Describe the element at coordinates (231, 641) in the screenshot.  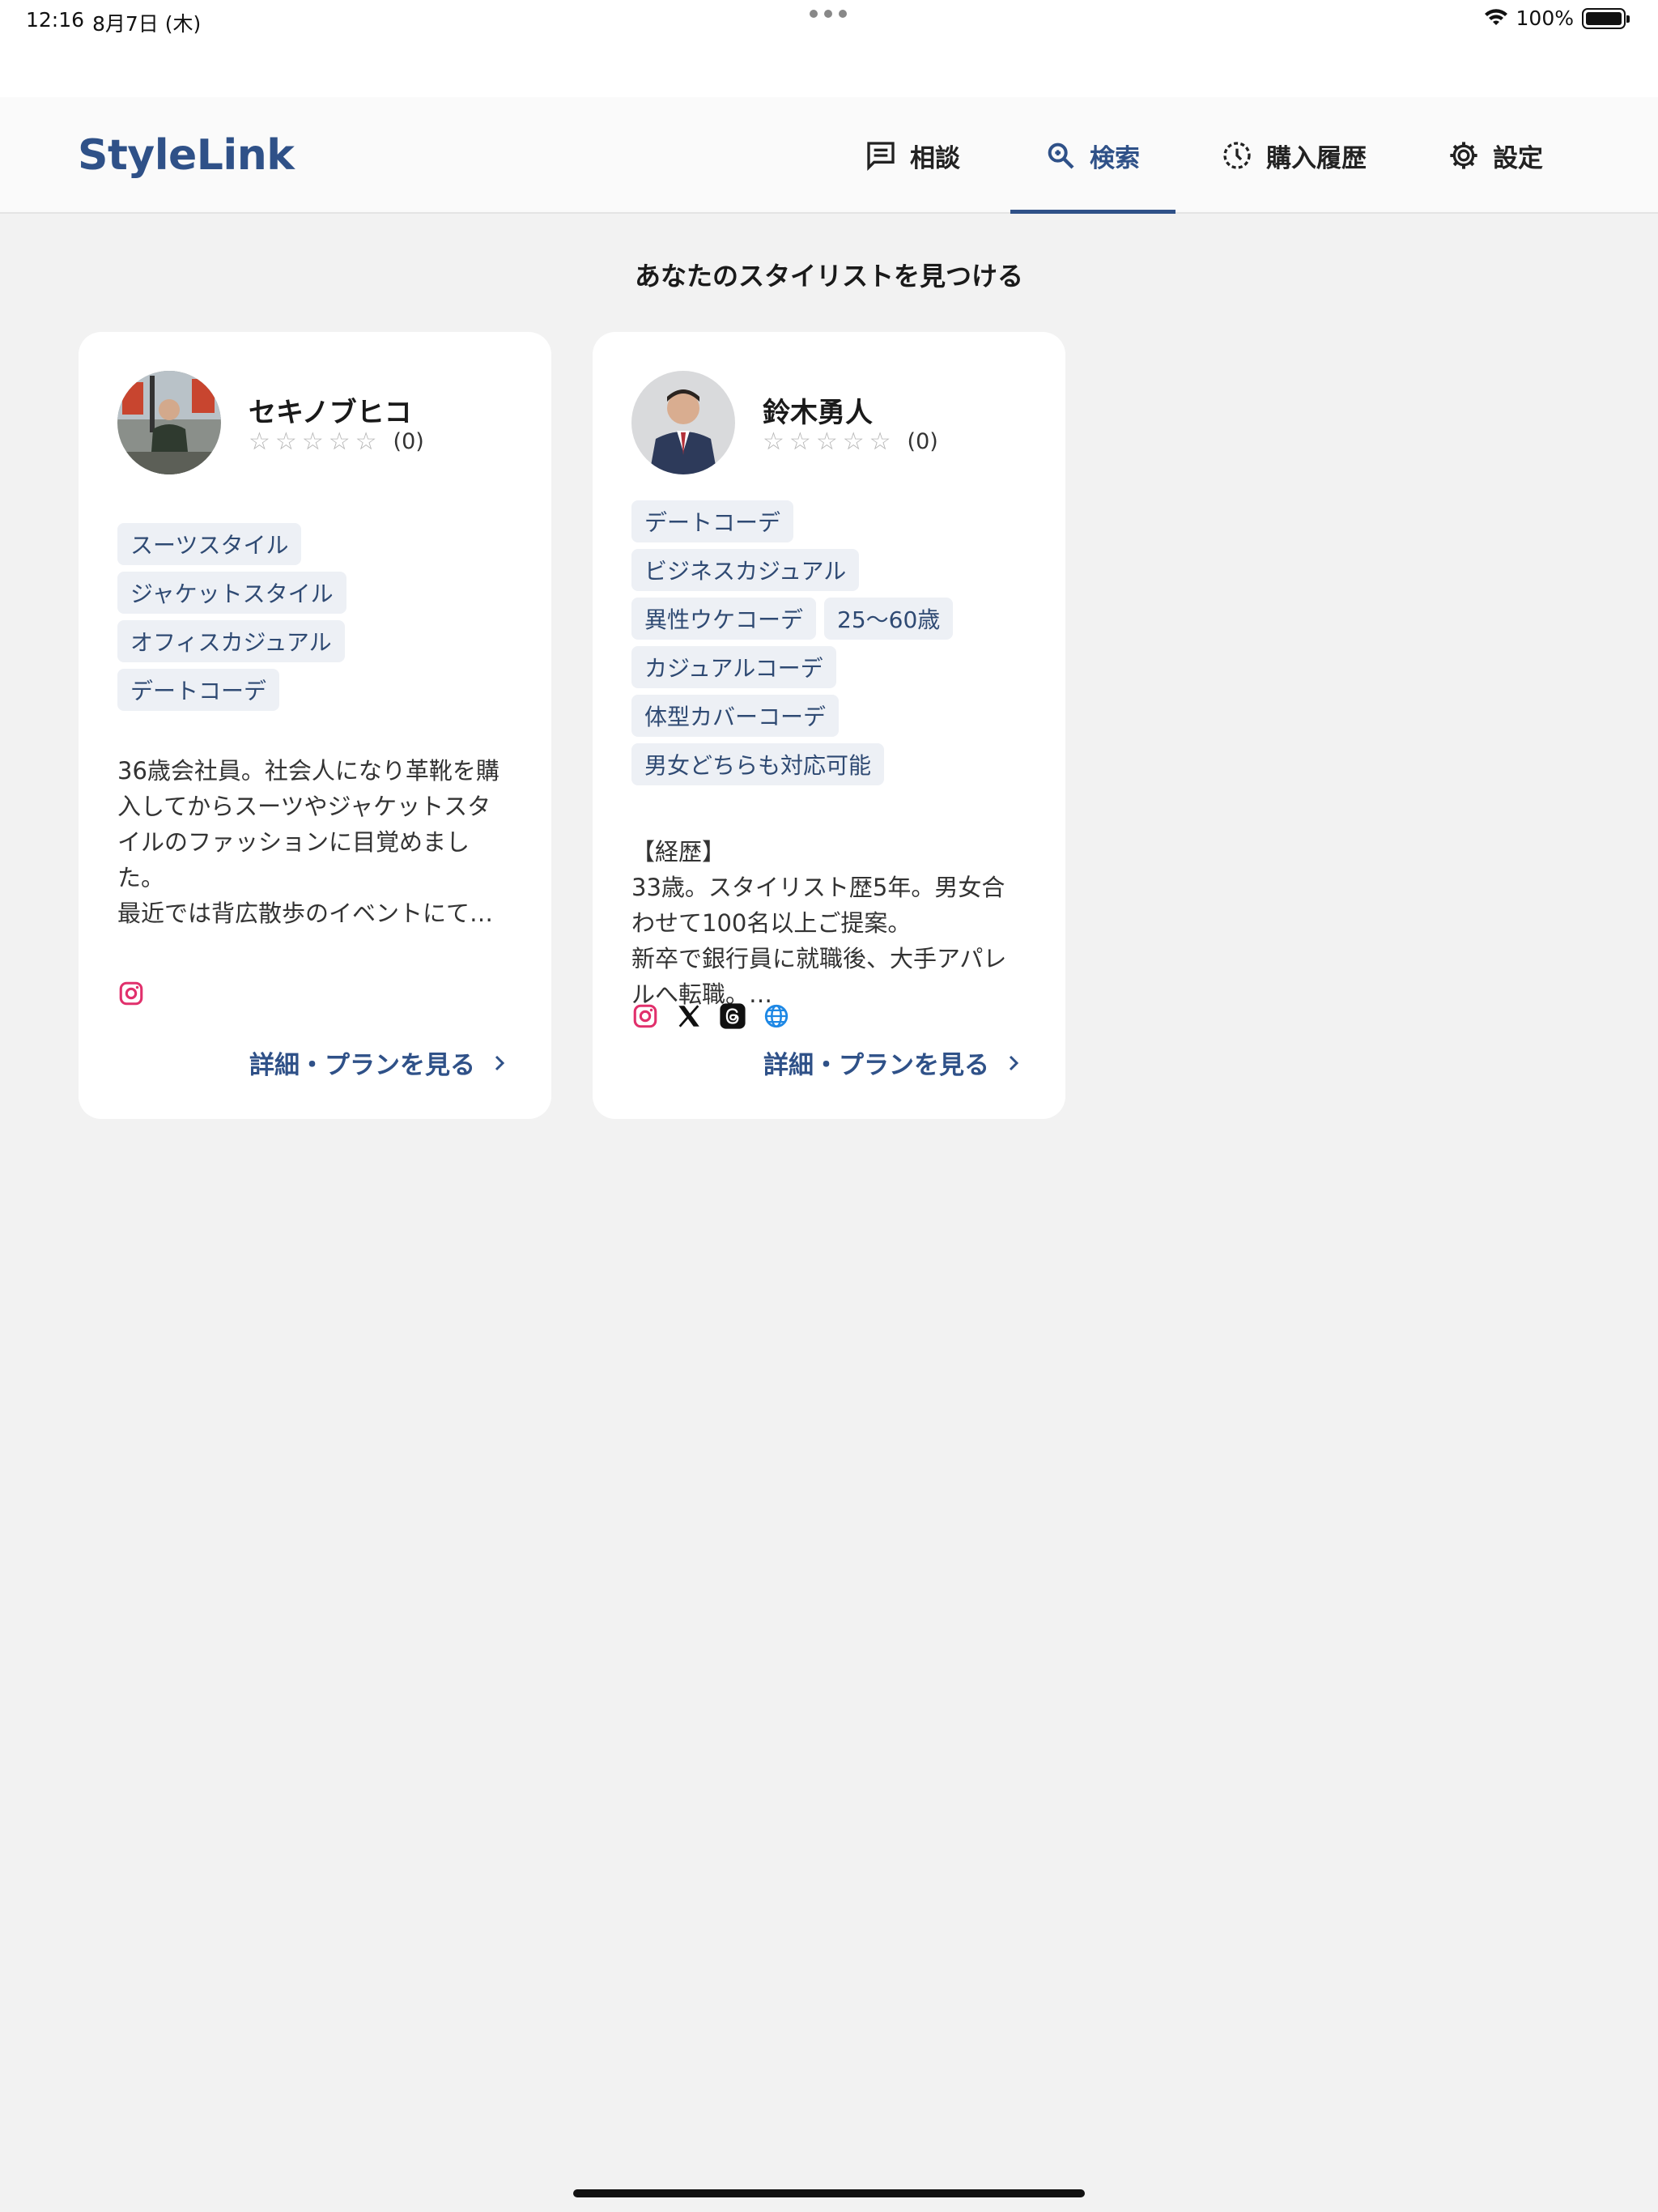
I see `tag: オフィスカジュアル` at that location.